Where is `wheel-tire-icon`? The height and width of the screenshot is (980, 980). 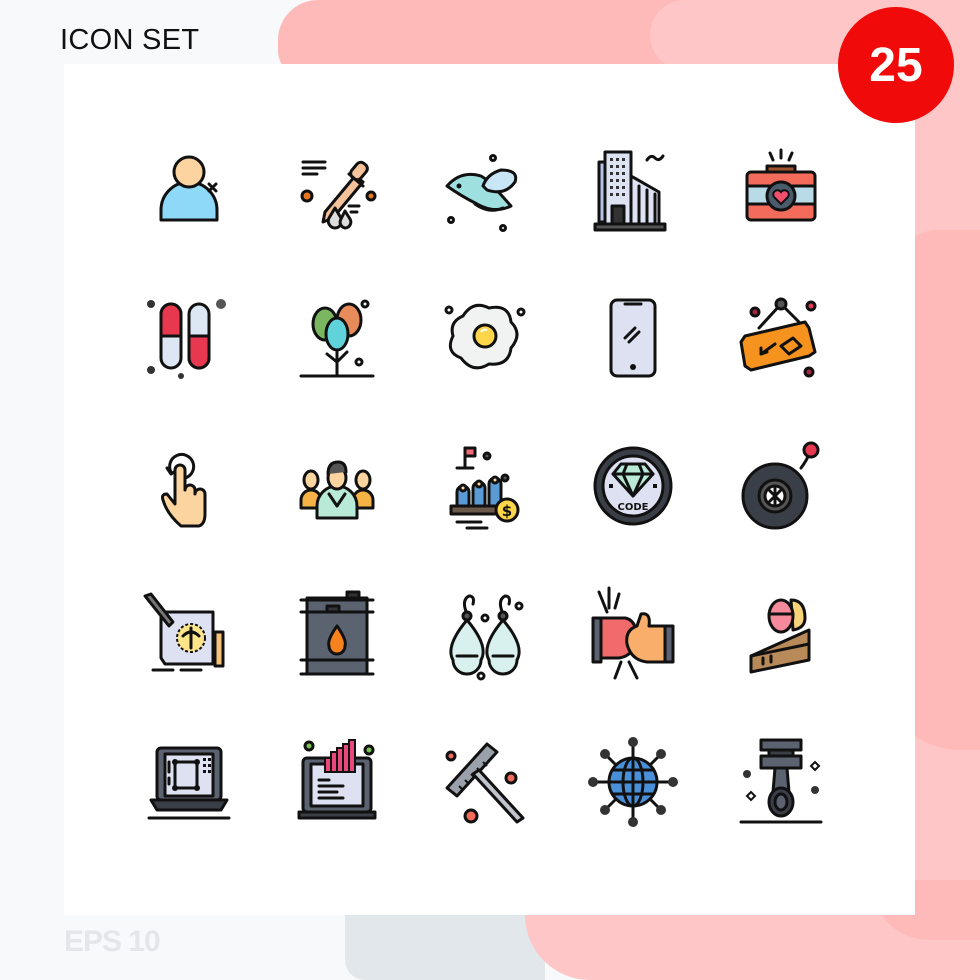 wheel-tire-icon is located at coordinates (780, 485).